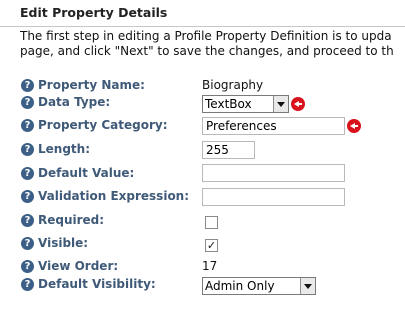 This screenshot has width=405, height=314. What do you see at coordinates (202, 245) in the screenshot?
I see `row-visible: ? Visible: ✓` at bounding box center [202, 245].